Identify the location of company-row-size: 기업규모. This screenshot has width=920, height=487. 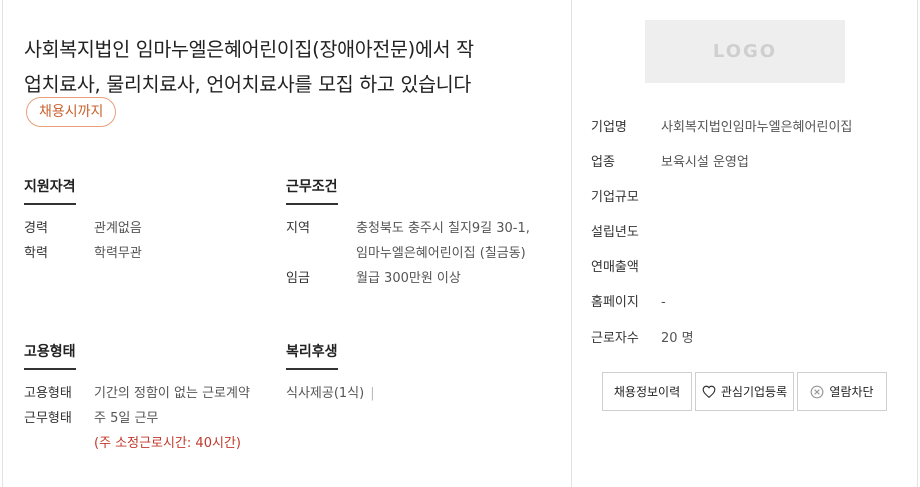
(626, 198).